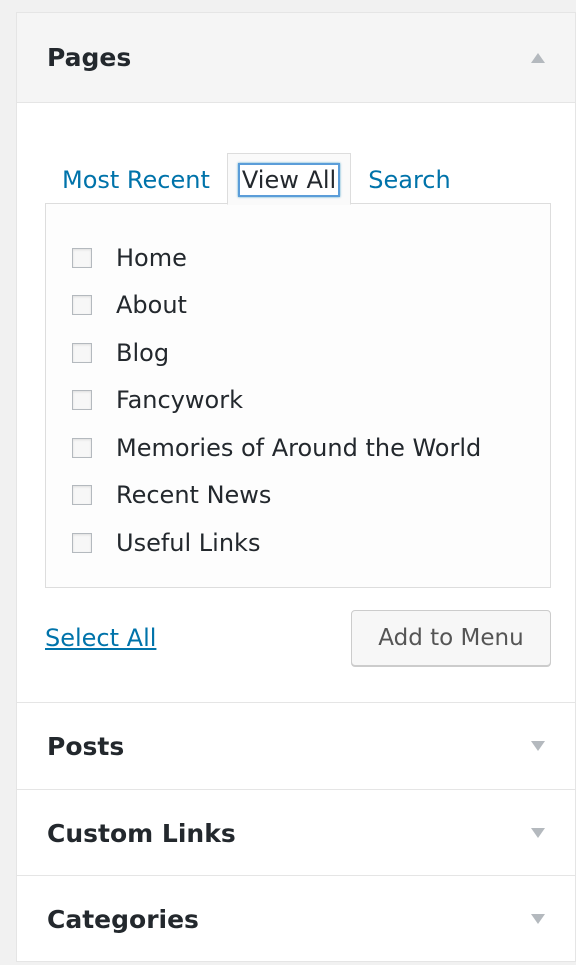  I want to click on list-item: Home, so click(311, 258).